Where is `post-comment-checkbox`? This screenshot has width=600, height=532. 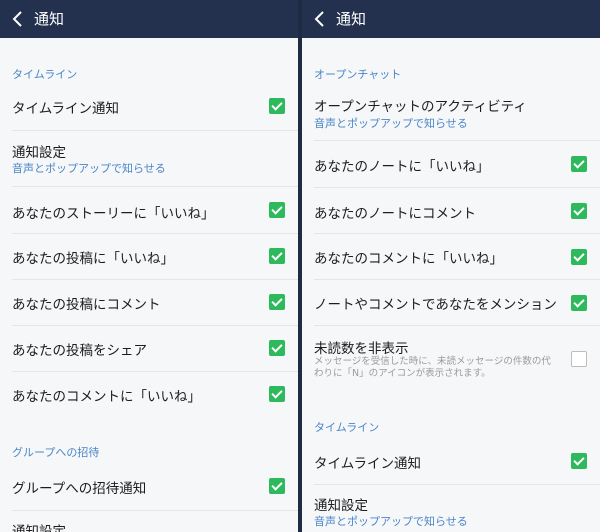
post-comment-checkbox is located at coordinates (277, 302).